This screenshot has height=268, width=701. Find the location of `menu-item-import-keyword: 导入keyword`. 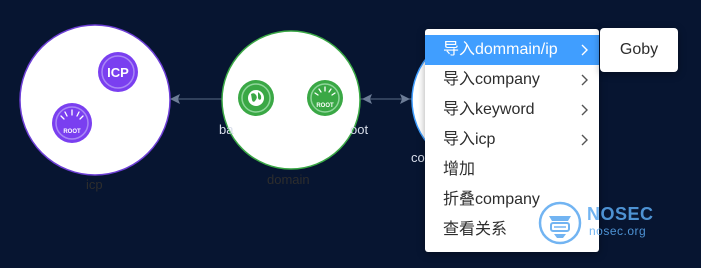

menu-item-import-keyword: 导入keyword is located at coordinates (512, 110).